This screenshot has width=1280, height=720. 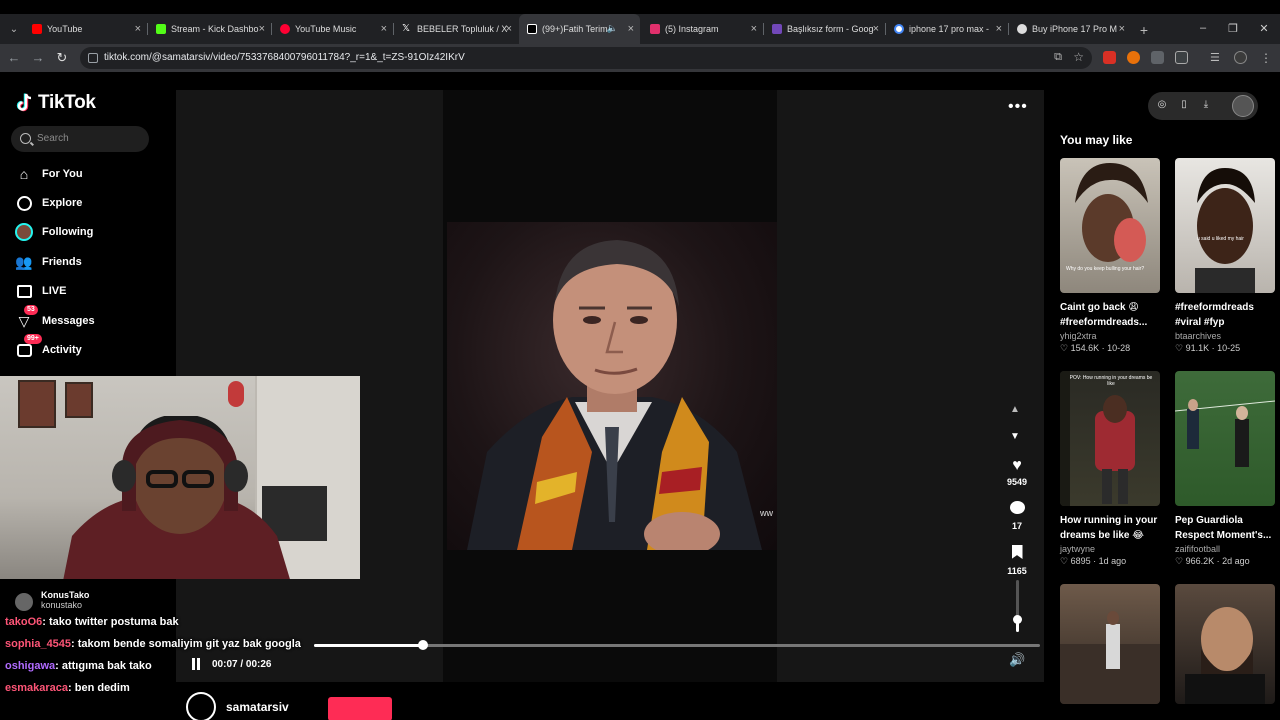 What do you see at coordinates (947, 29) in the screenshot?
I see `tab-google-search: iphone 17 pro max - ×` at bounding box center [947, 29].